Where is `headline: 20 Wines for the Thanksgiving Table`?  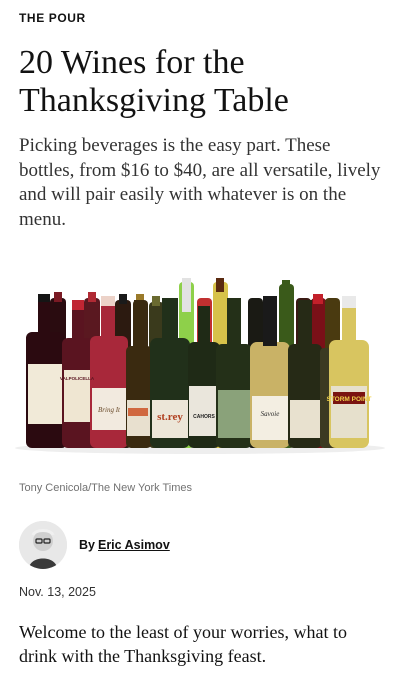
headline: 20 Wines for the Thanksgiving Table is located at coordinates (154, 81).